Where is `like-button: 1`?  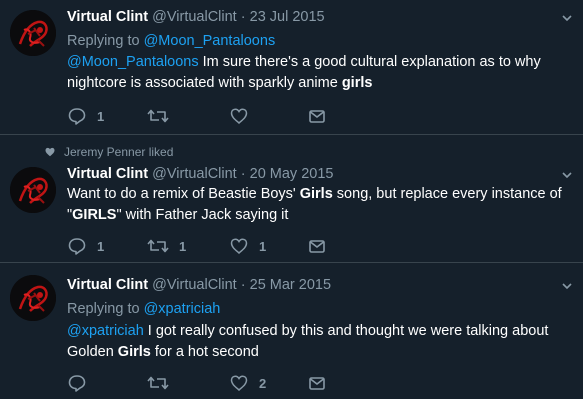
like-button: 1 is located at coordinates (247, 246).